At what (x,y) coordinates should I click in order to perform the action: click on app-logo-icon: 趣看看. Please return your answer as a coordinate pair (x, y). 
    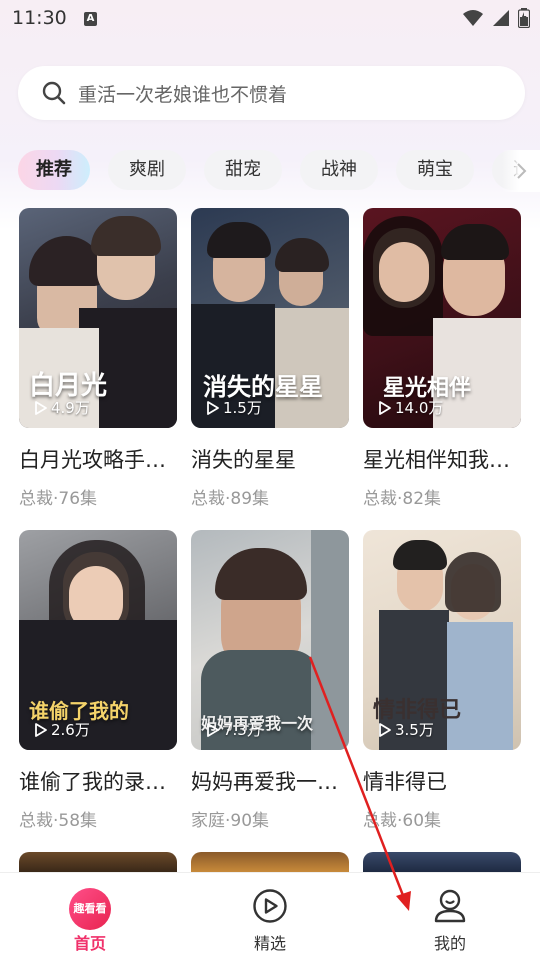
    Looking at the image, I should click on (90, 909).